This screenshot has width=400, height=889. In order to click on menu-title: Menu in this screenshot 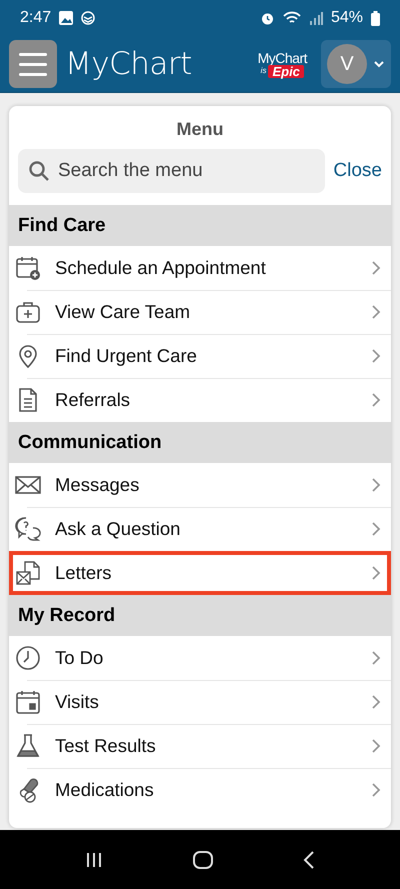, I will do `click(200, 129)`.